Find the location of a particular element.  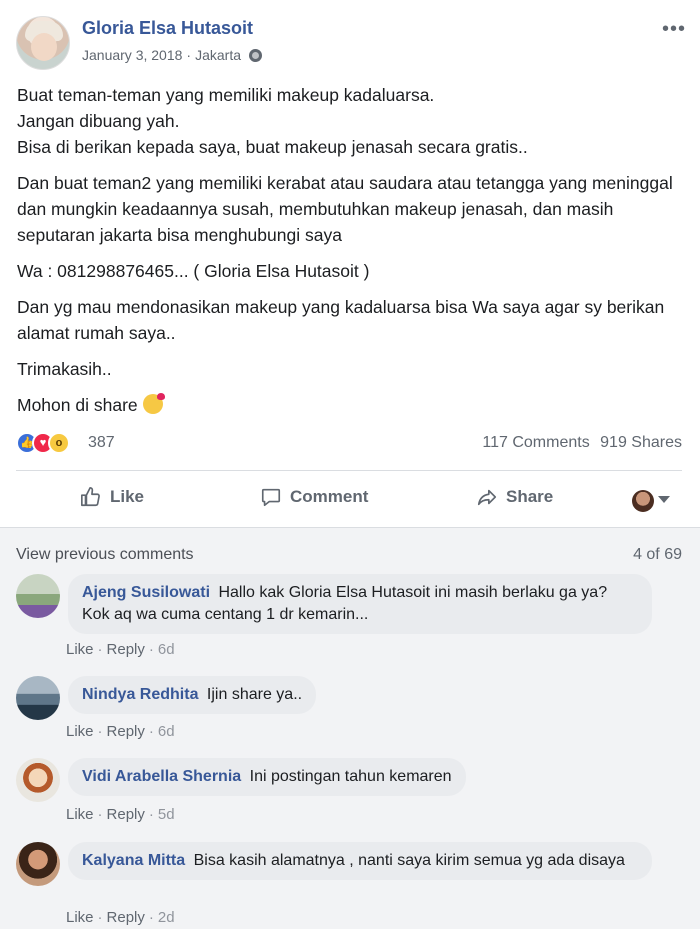

reaction-count: 387 is located at coordinates (101, 443).